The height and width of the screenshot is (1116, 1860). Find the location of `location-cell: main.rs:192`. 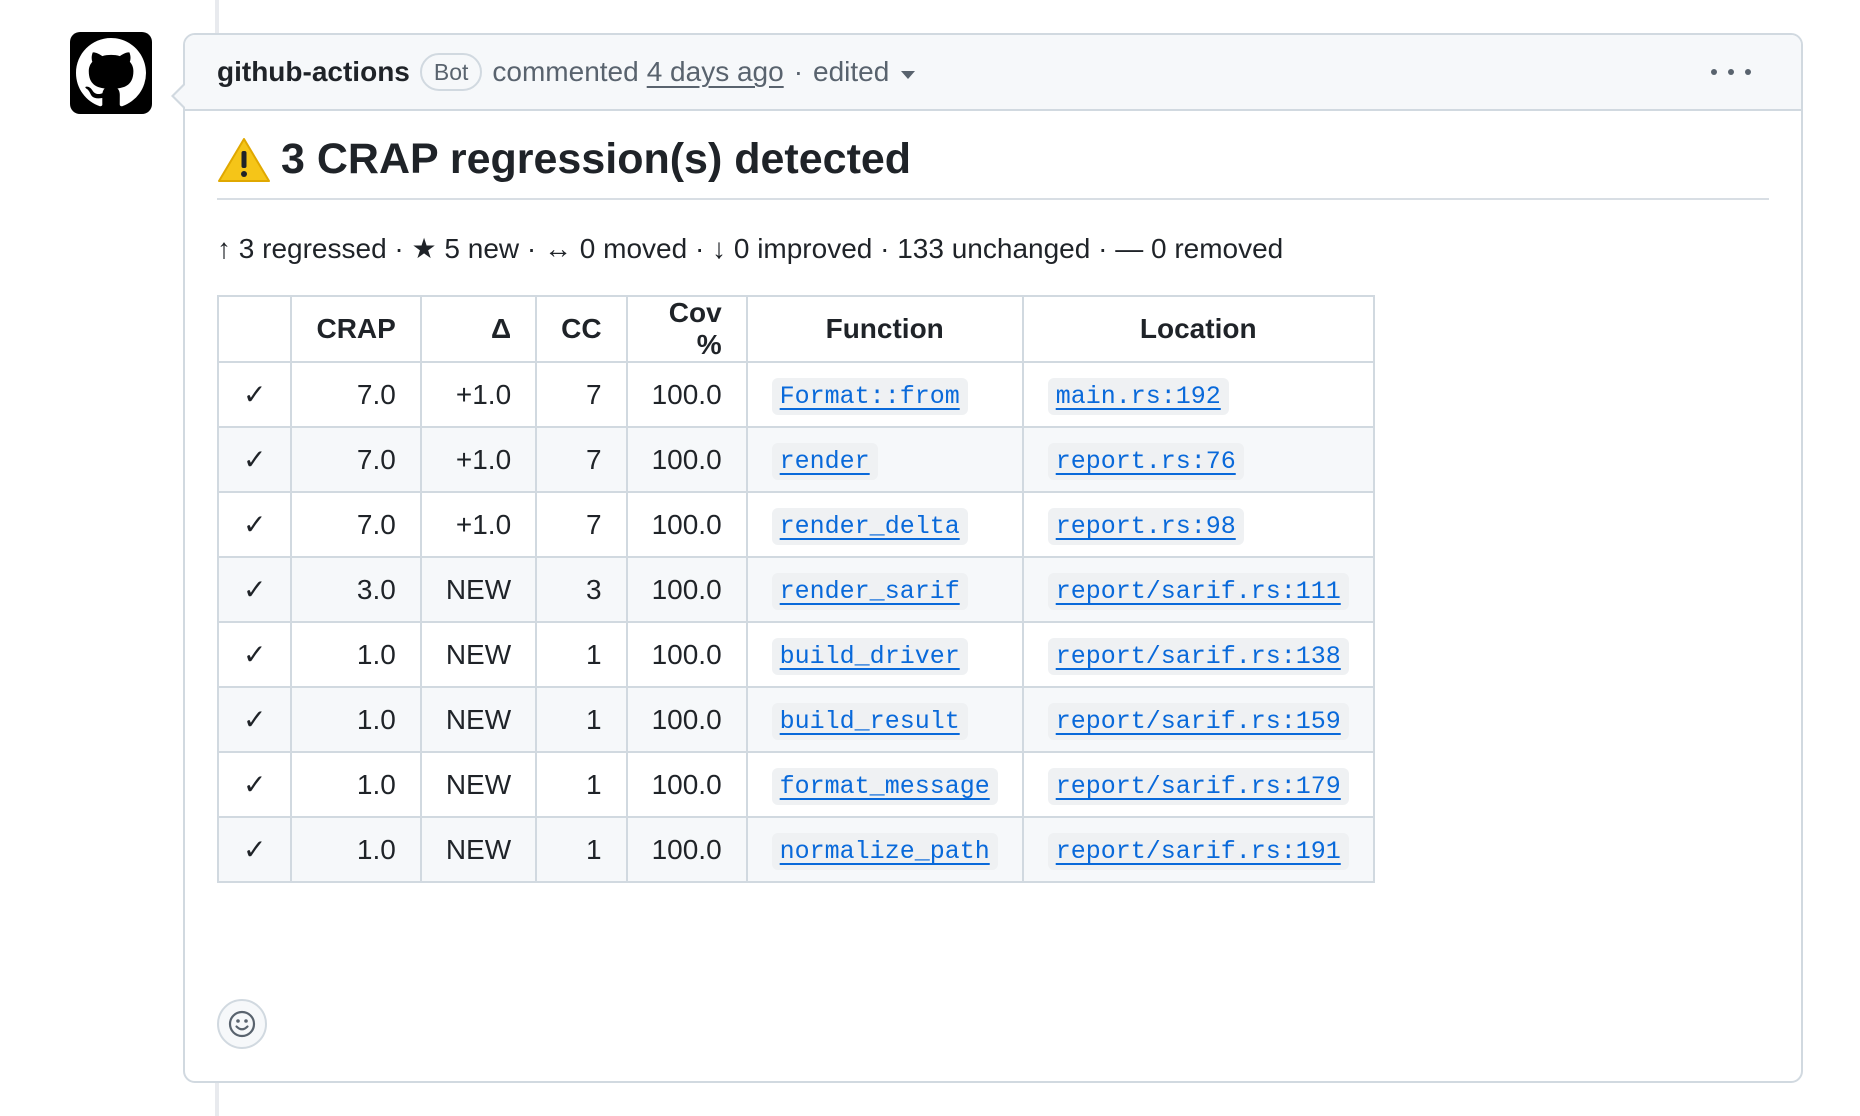

location-cell: main.rs:192 is located at coordinates (1198, 394).